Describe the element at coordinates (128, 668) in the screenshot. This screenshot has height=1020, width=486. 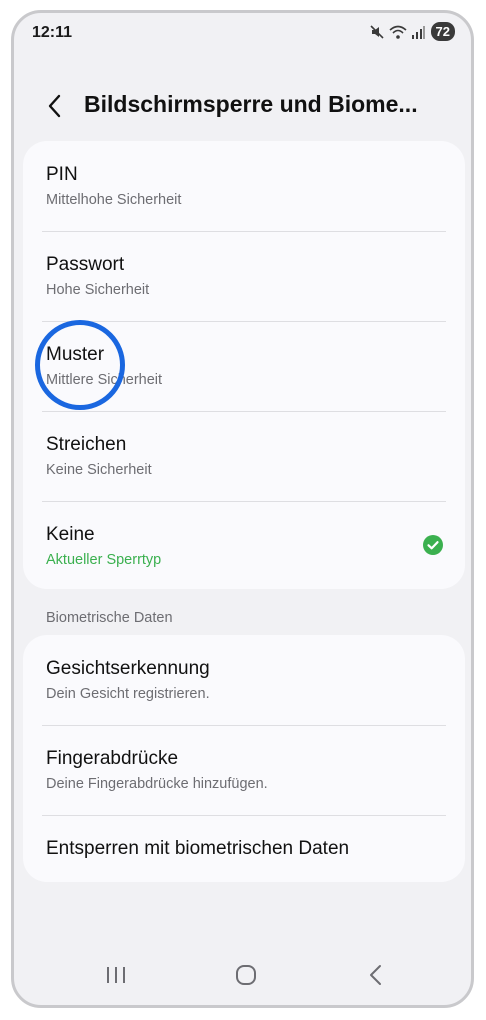
I see `biometrics-item-title: Gesichtserkennung` at that location.